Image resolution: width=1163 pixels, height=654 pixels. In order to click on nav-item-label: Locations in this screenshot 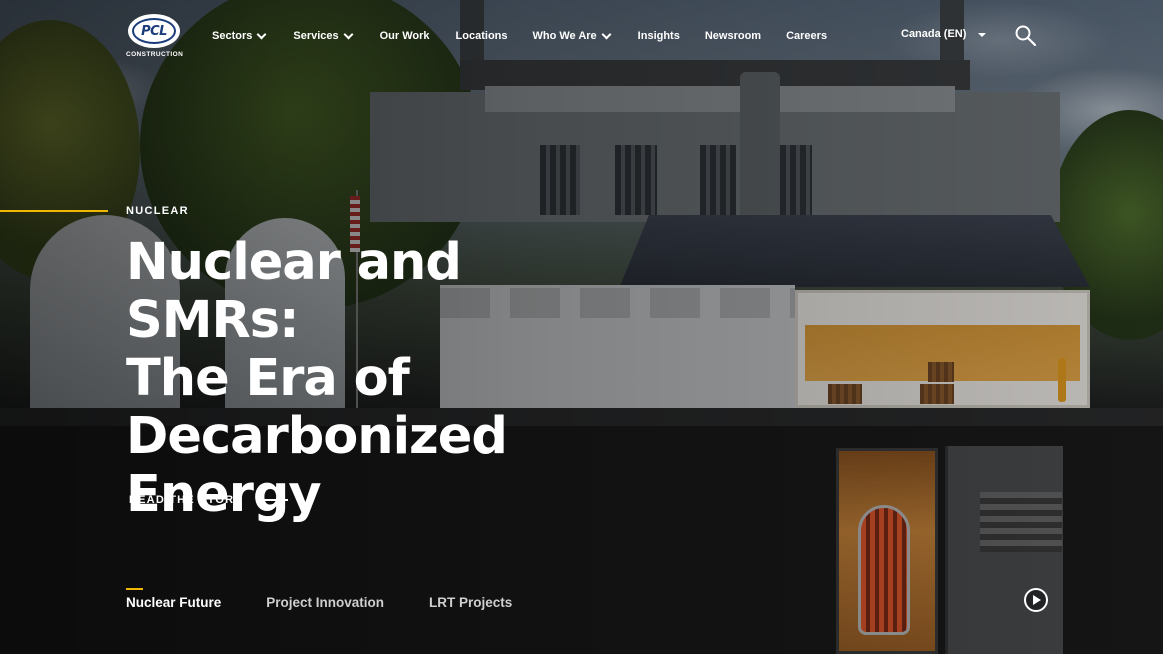, I will do `click(481, 36)`.